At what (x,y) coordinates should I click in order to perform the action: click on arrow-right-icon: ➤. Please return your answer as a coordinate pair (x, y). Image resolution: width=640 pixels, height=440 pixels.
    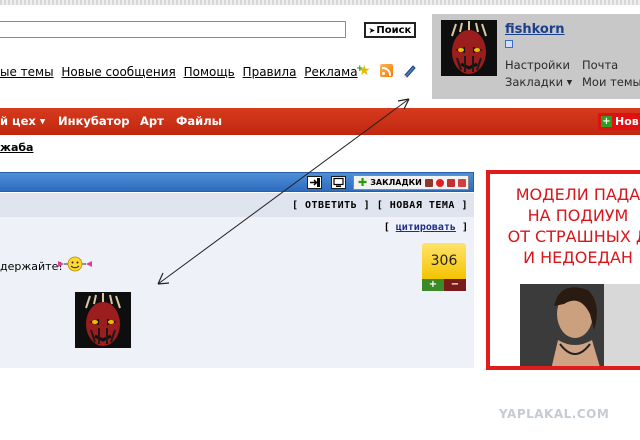
    Looking at the image, I should click on (372, 30).